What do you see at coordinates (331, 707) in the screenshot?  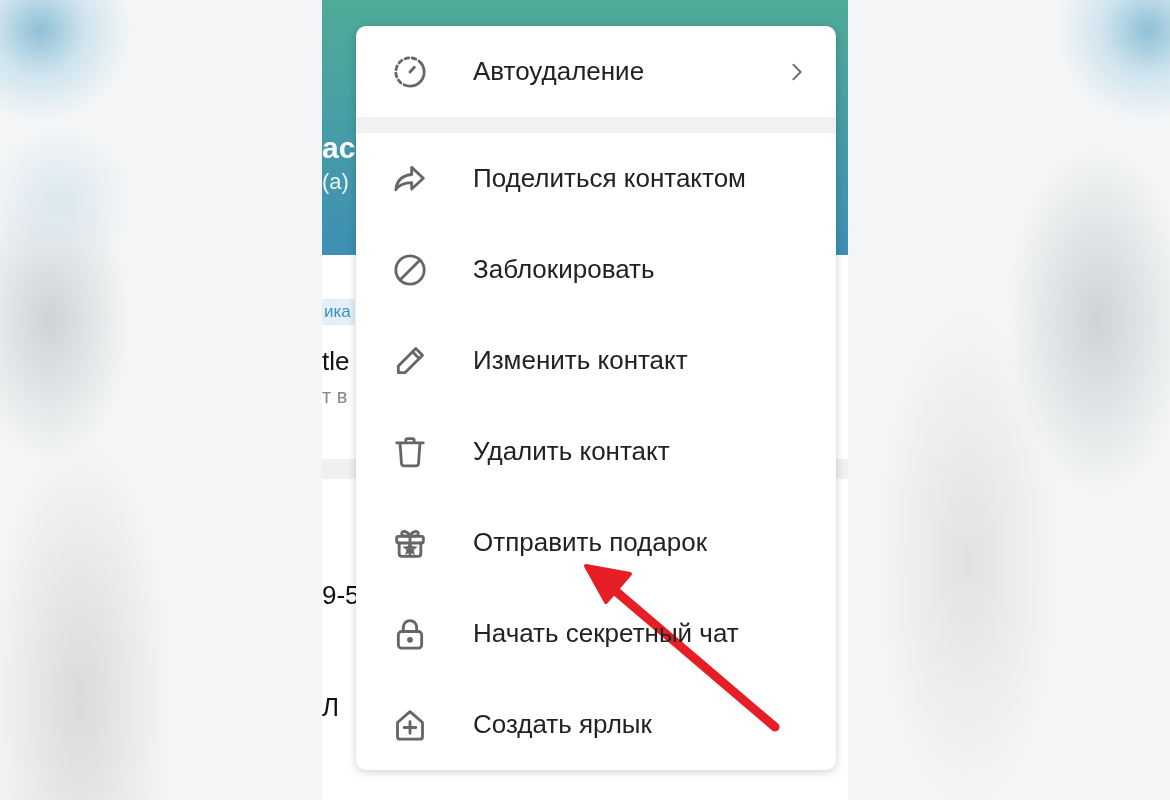 I see `about-text: Л` at bounding box center [331, 707].